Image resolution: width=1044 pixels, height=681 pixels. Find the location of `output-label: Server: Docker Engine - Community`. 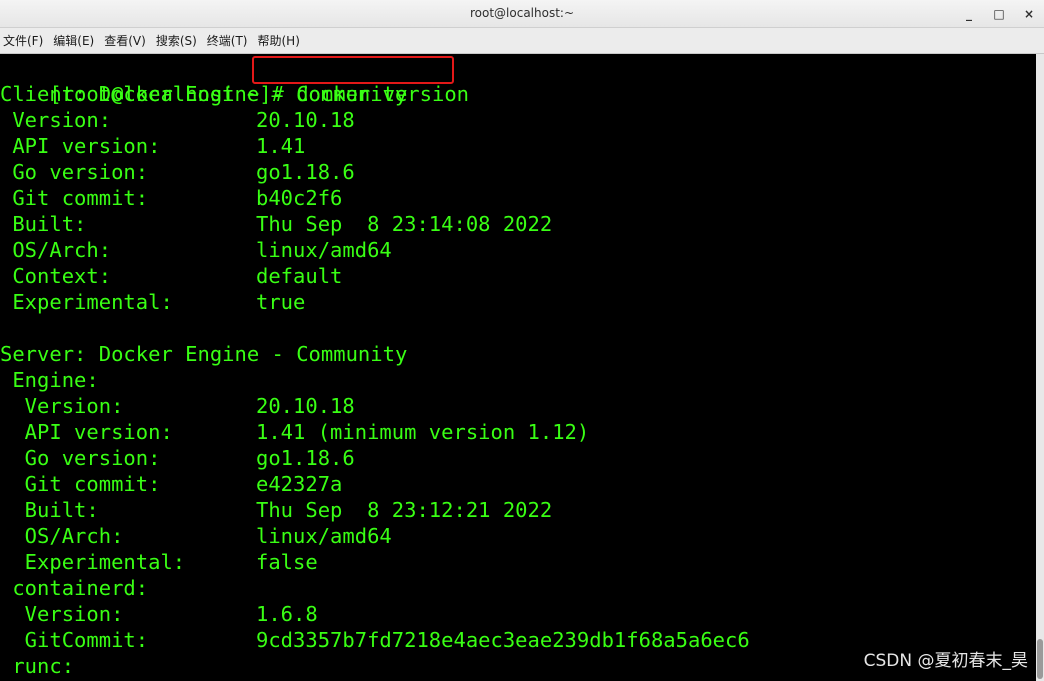

output-label: Server: Docker Engine - Community is located at coordinates (204, 354).